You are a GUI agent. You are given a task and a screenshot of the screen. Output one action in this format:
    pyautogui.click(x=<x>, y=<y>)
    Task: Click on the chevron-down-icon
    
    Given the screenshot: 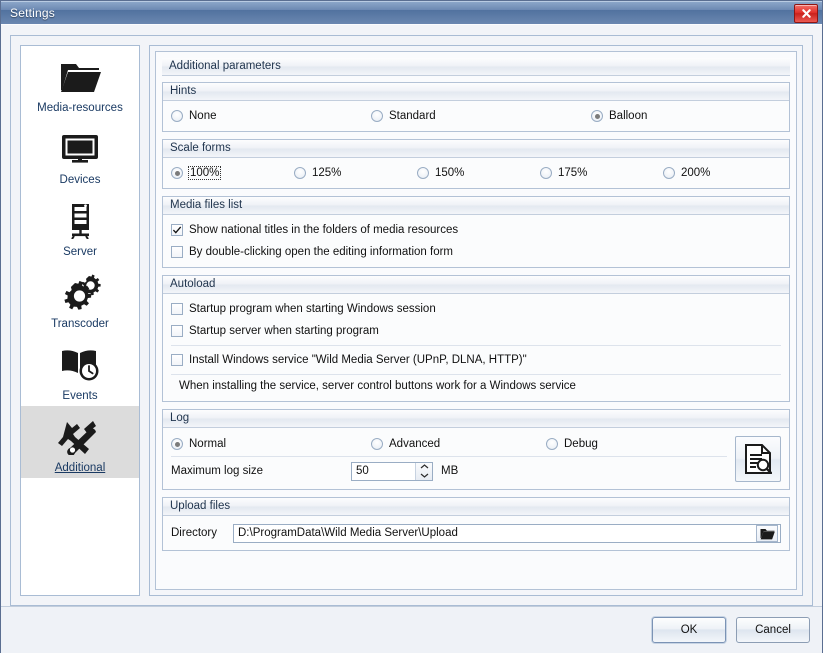 What is the action you would take?
    pyautogui.click(x=424, y=475)
    